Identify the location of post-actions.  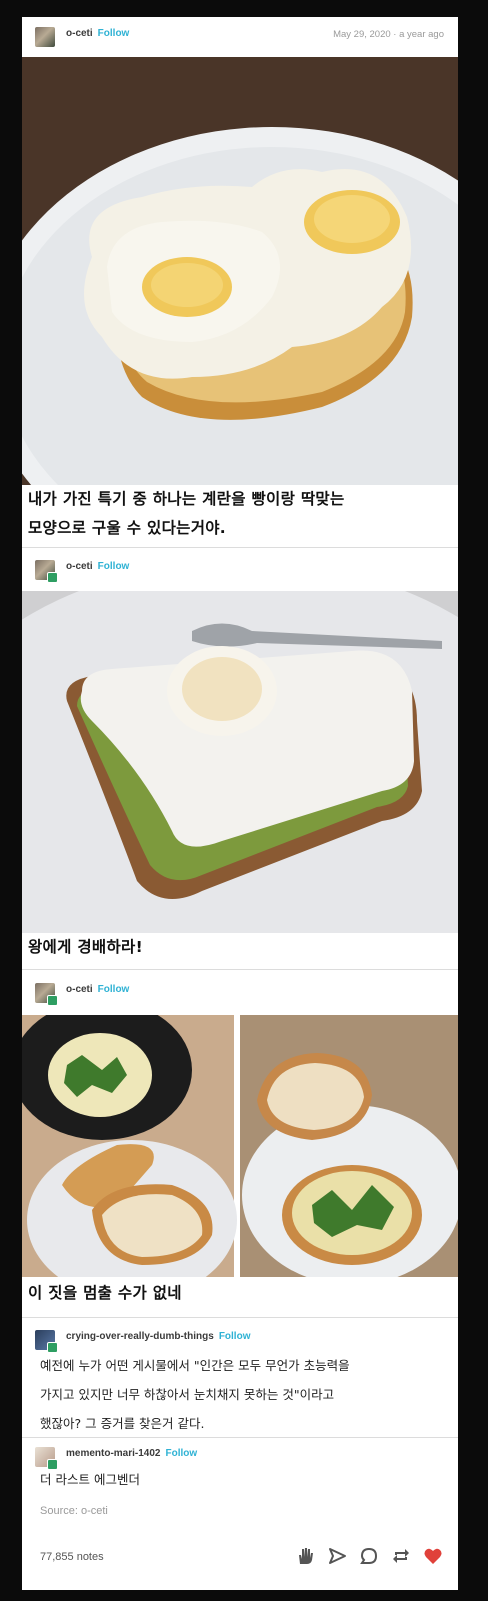
(369, 1556).